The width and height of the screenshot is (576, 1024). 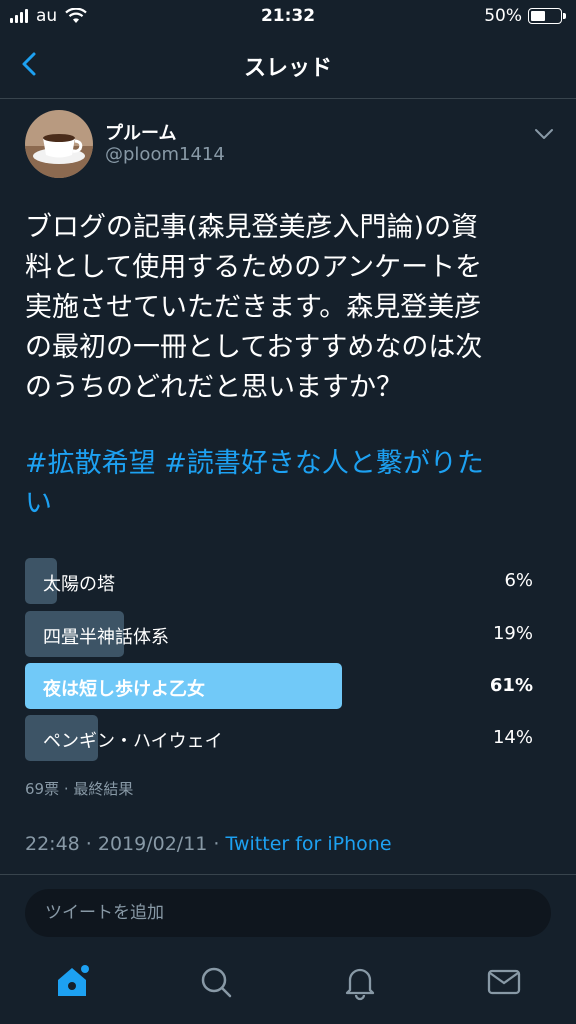 I want to click on author-name: プルーム, so click(x=140, y=132).